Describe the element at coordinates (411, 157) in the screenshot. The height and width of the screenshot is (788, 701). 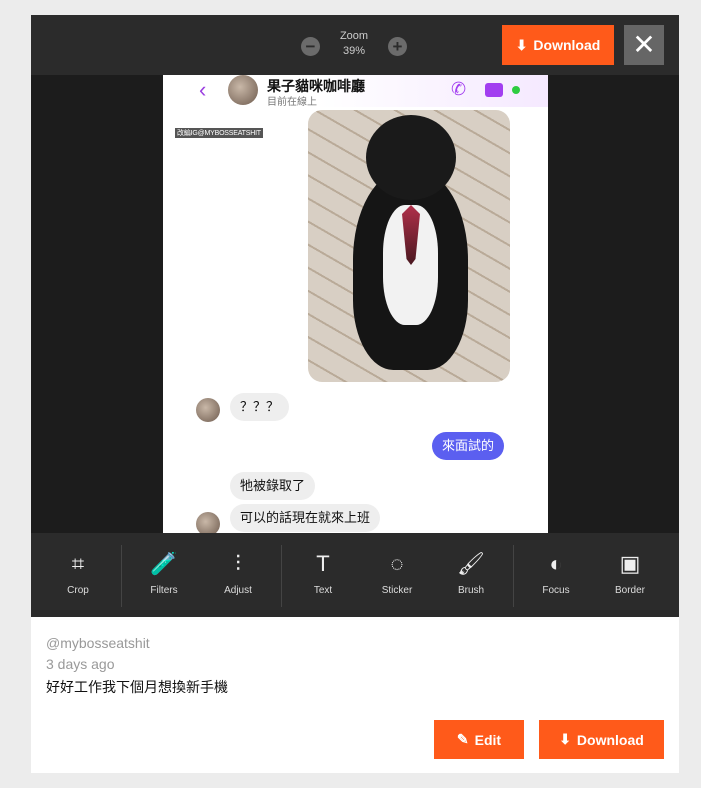
I see `cat-head` at that location.